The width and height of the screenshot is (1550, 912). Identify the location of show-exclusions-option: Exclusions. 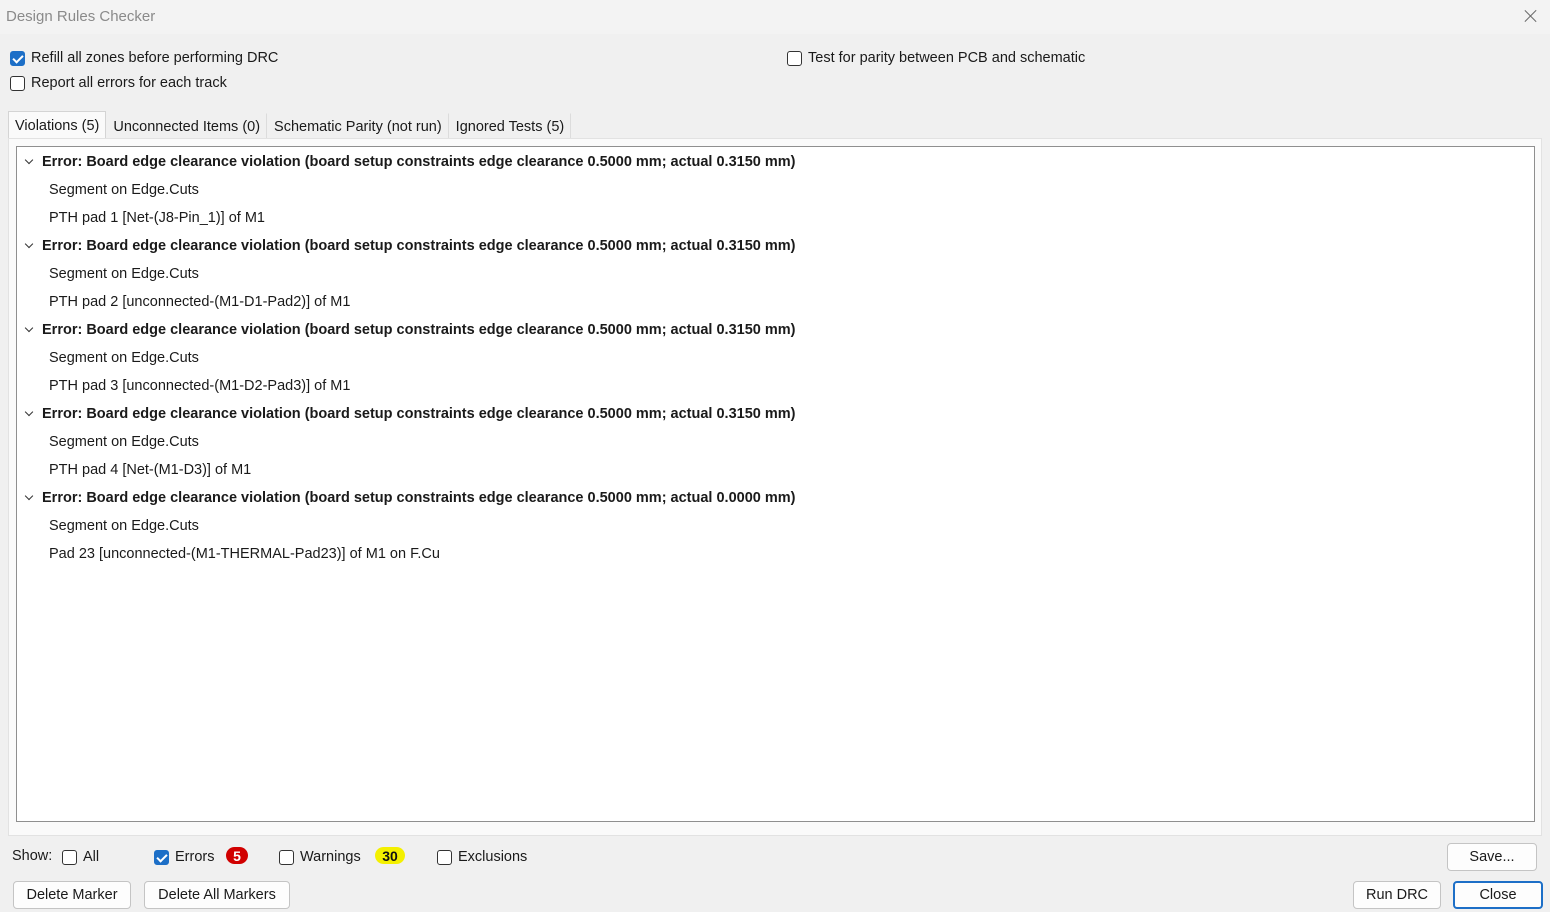
(482, 857).